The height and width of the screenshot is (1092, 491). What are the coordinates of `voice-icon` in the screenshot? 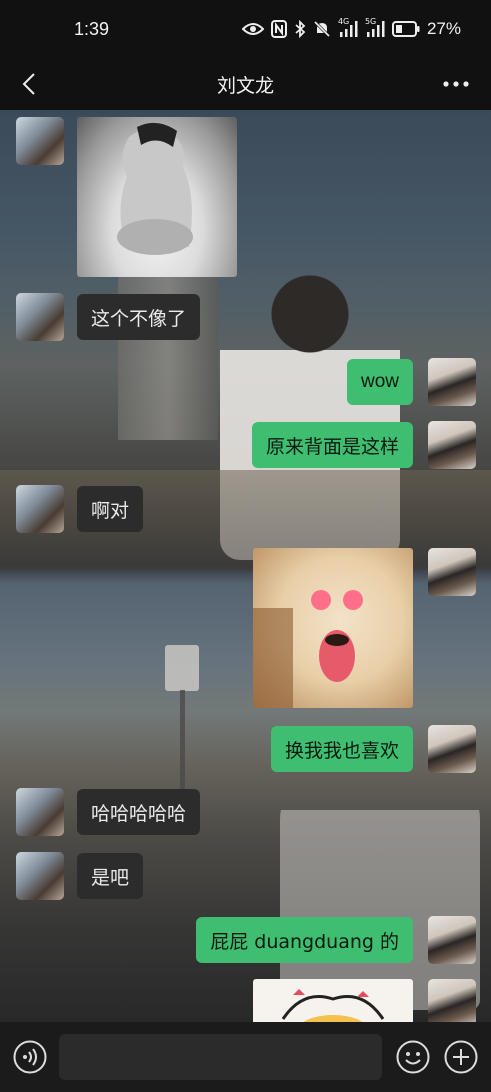 It's located at (30, 1057).